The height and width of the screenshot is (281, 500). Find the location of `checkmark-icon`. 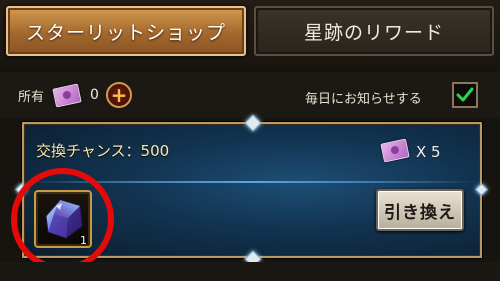

checkmark-icon is located at coordinates (465, 94).